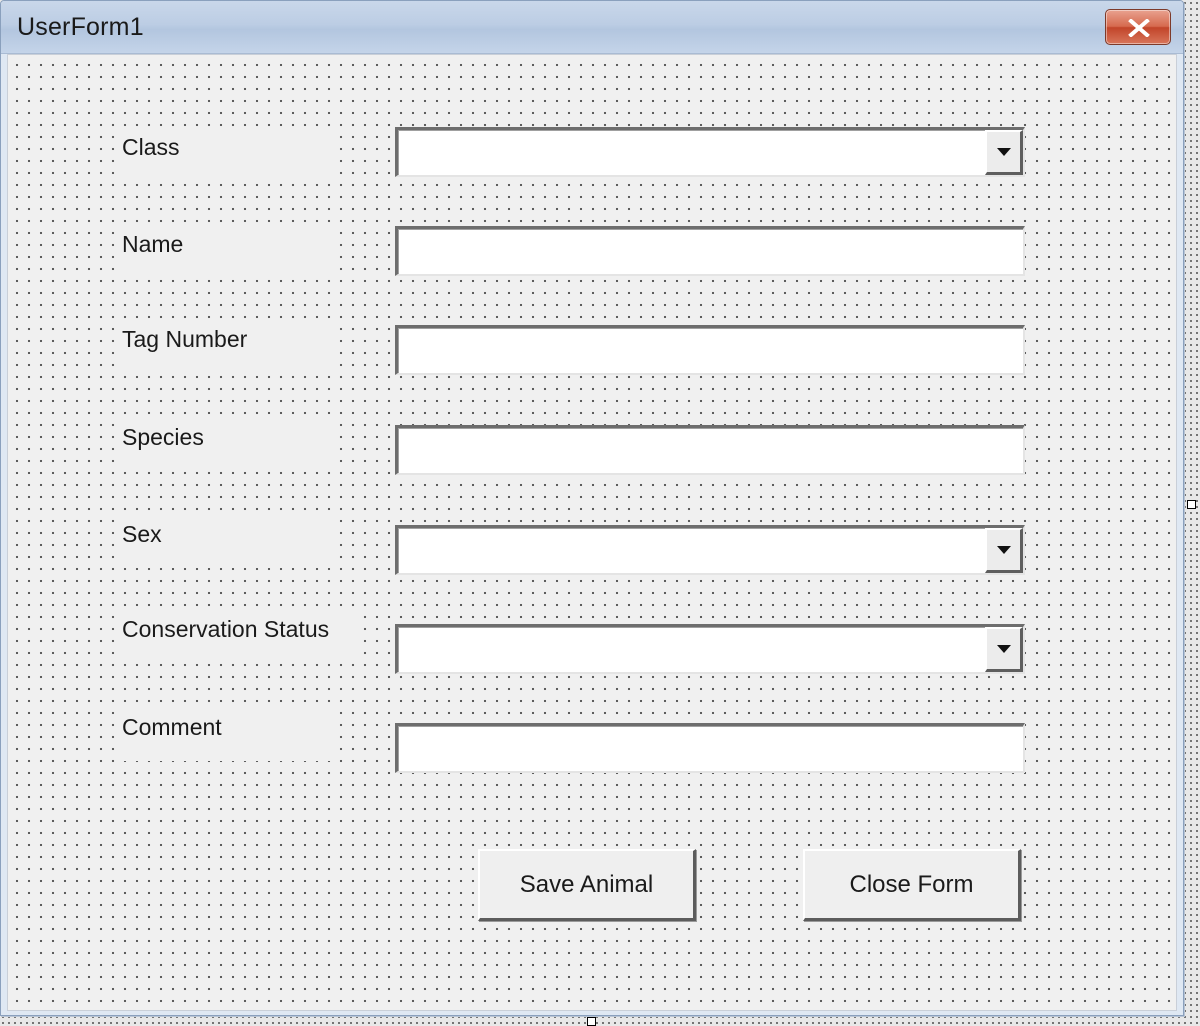  What do you see at coordinates (710, 350) in the screenshot?
I see `tag-number-textbox` at bounding box center [710, 350].